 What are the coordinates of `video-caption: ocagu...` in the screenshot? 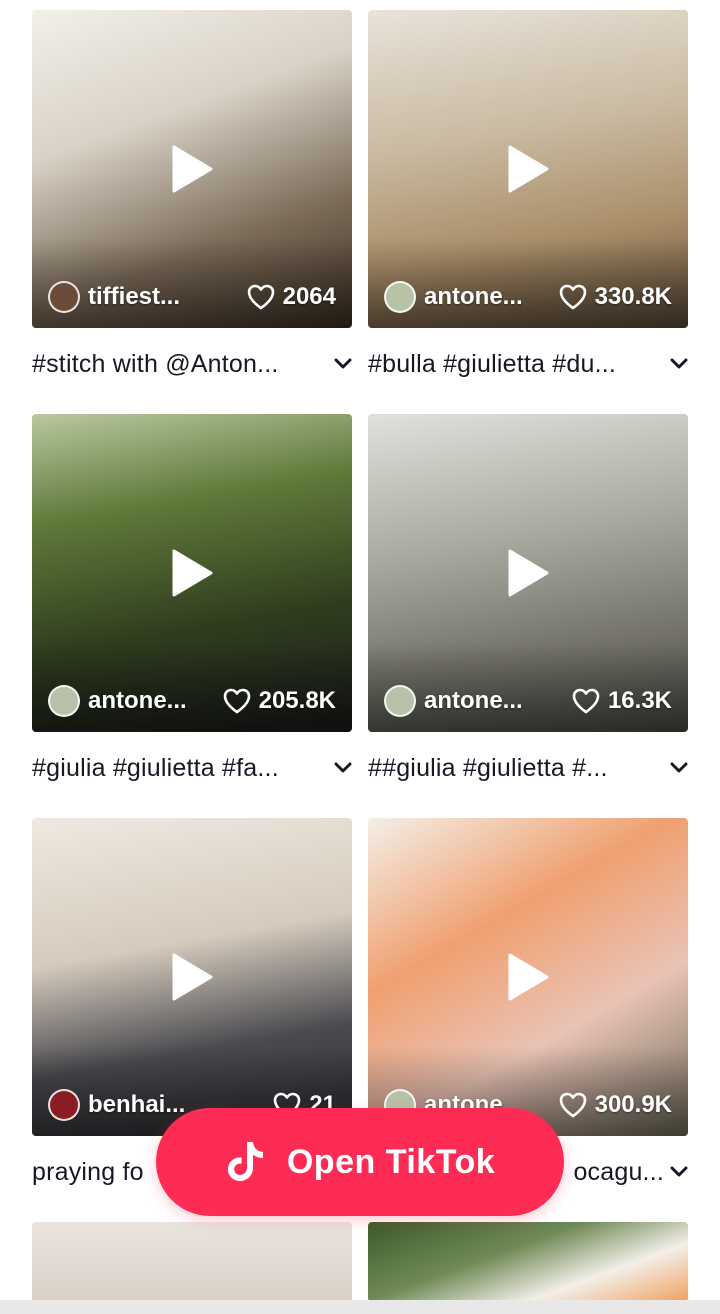 It's located at (618, 1171).